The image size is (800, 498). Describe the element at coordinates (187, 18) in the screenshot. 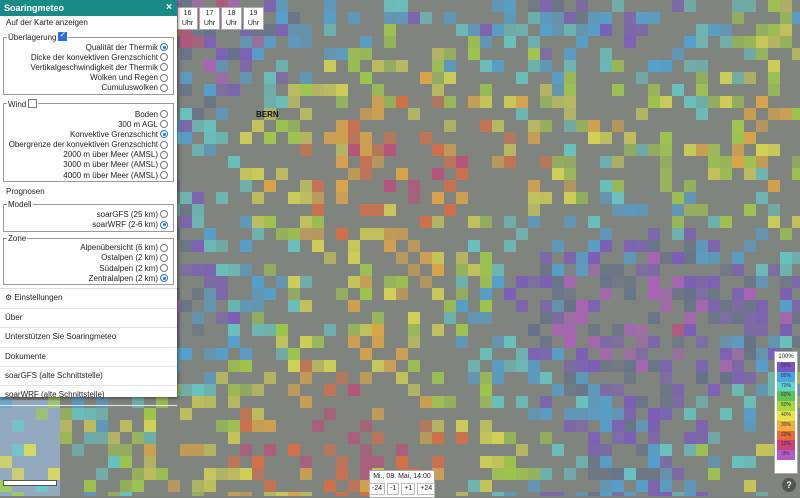

I see `hour-button: 16 Uhr` at that location.